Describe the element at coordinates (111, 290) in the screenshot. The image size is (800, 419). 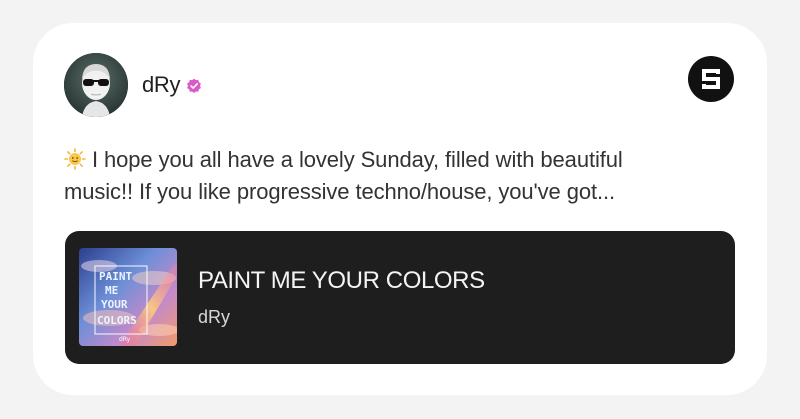
I see `cover-text-2: ME` at that location.